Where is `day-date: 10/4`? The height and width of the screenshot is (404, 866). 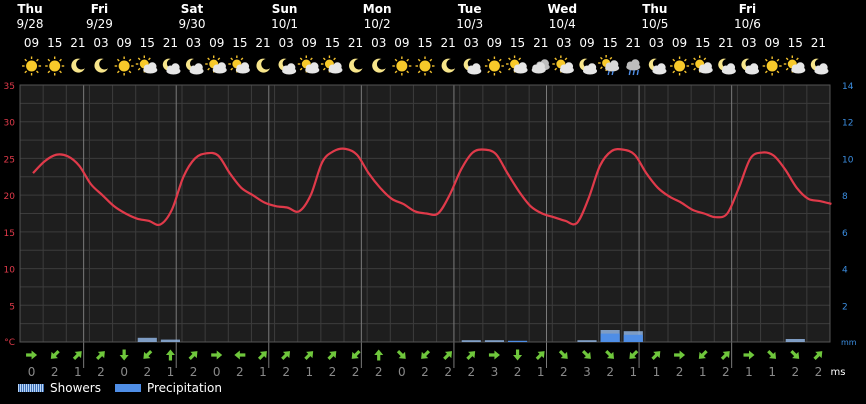 day-date: 10/4 is located at coordinates (562, 24).